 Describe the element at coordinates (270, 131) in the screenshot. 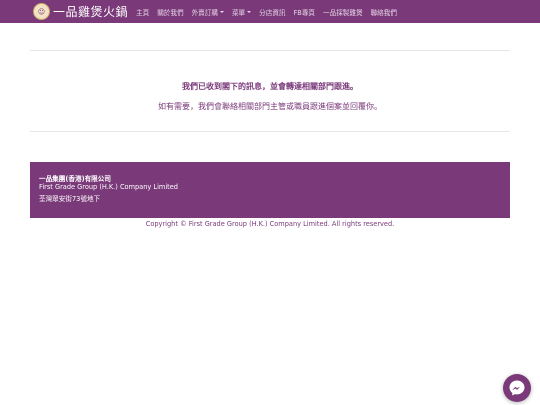

I see `divider-bottom` at that location.